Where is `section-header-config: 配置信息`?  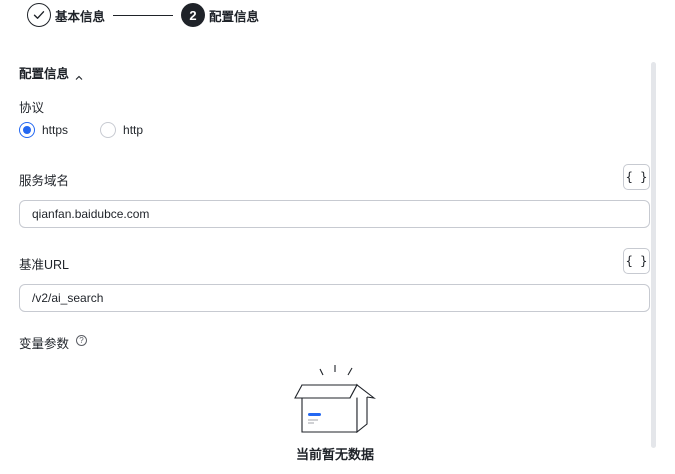 section-header-config: 配置信息 is located at coordinates (51, 72).